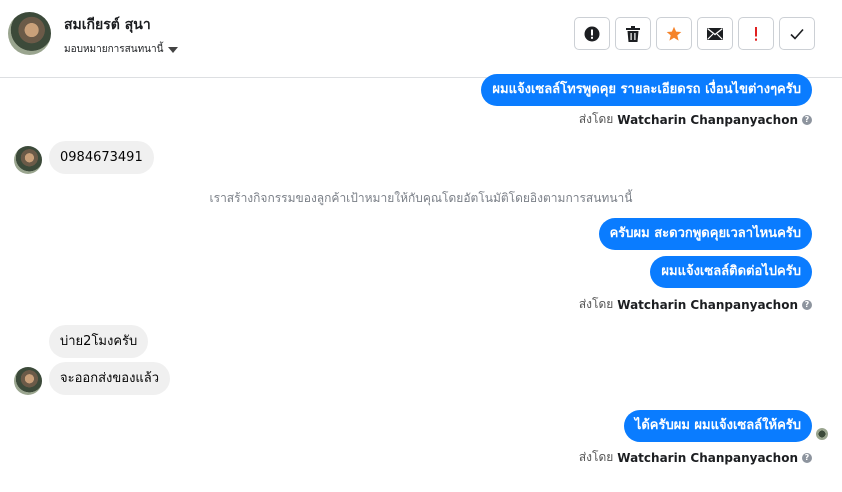  I want to click on caret-down-icon, so click(173, 49).